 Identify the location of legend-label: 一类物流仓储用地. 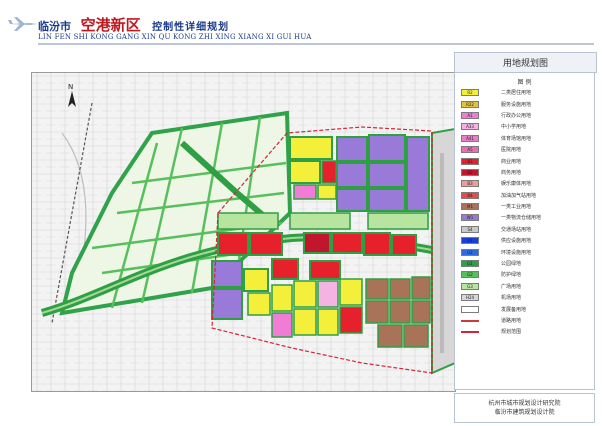
(521, 218).